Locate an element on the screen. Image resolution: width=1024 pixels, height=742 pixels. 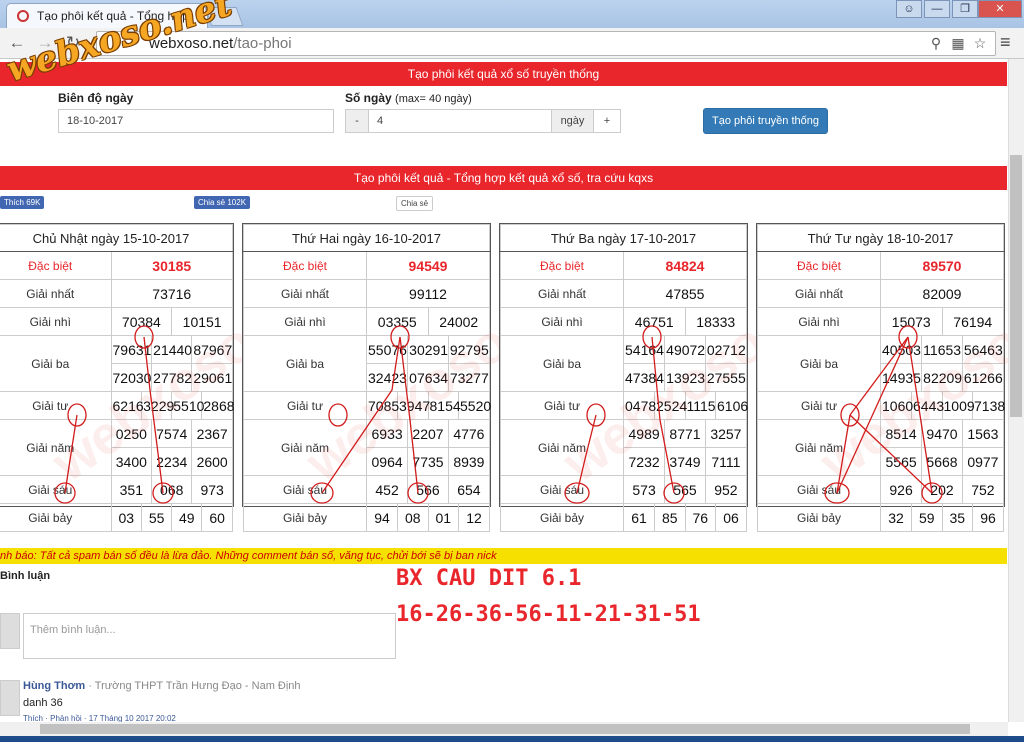
restore-button: ❐ is located at coordinates (965, 9).